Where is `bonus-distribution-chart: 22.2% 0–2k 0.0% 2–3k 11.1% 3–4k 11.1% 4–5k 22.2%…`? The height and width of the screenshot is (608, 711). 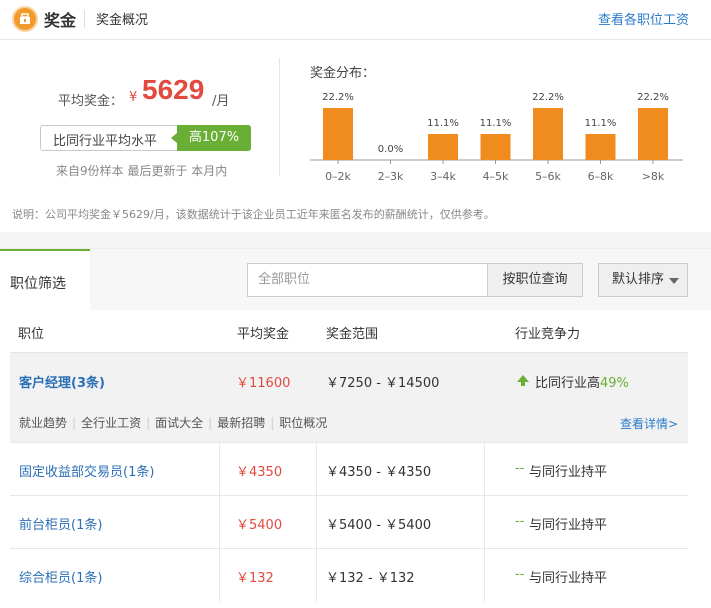
bonus-distribution-chart: 22.2% 0–2k 0.0% 2–3k 11.1% 3–4k 11.1% 4–5k 22.2%… is located at coordinates (496, 137).